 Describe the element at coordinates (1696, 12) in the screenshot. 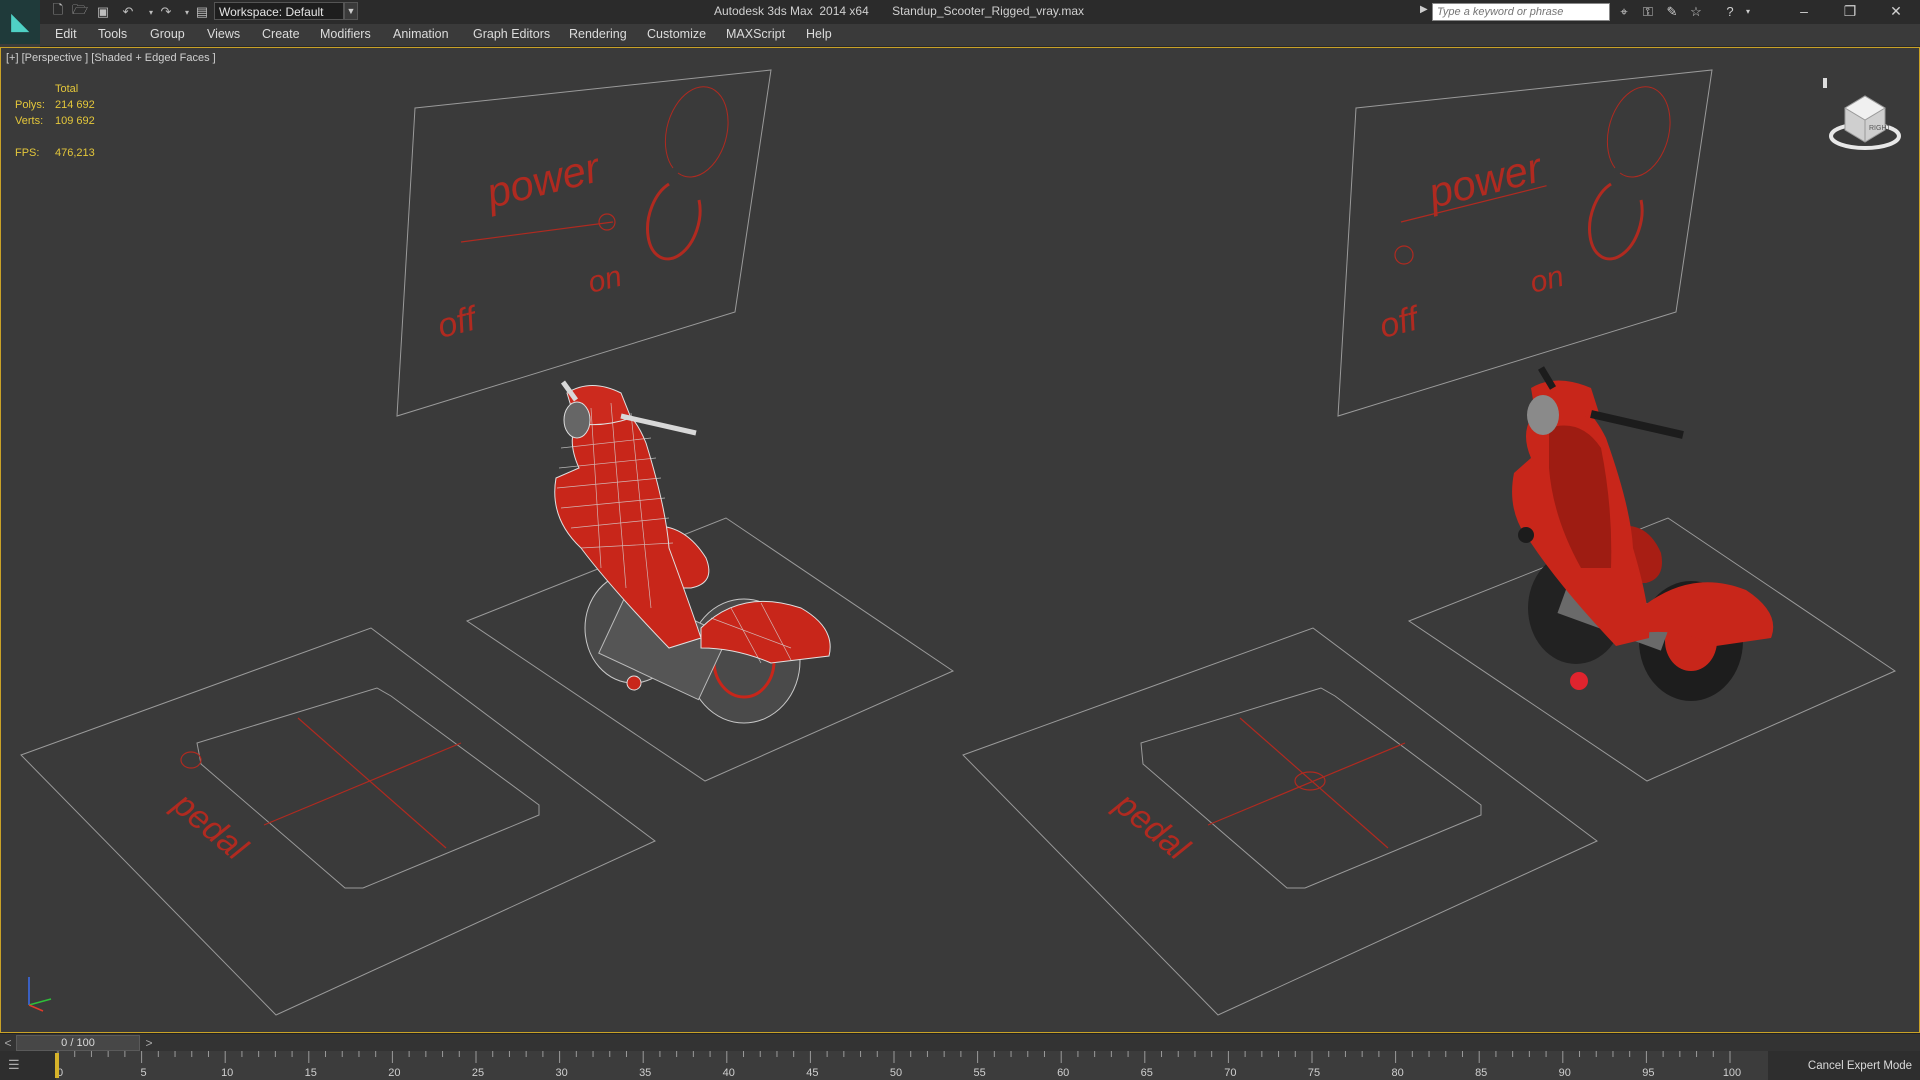

I see `favorites-star-icon: ☆` at that location.